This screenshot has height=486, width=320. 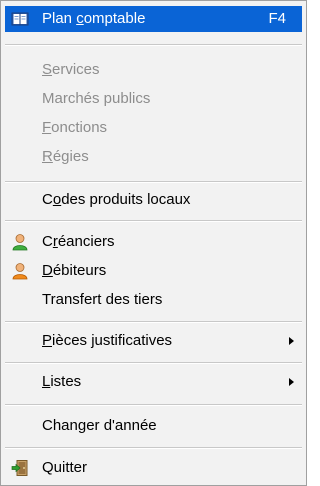 What do you see at coordinates (94, 18) in the screenshot?
I see `menu-item-label: Plan comptable` at bounding box center [94, 18].